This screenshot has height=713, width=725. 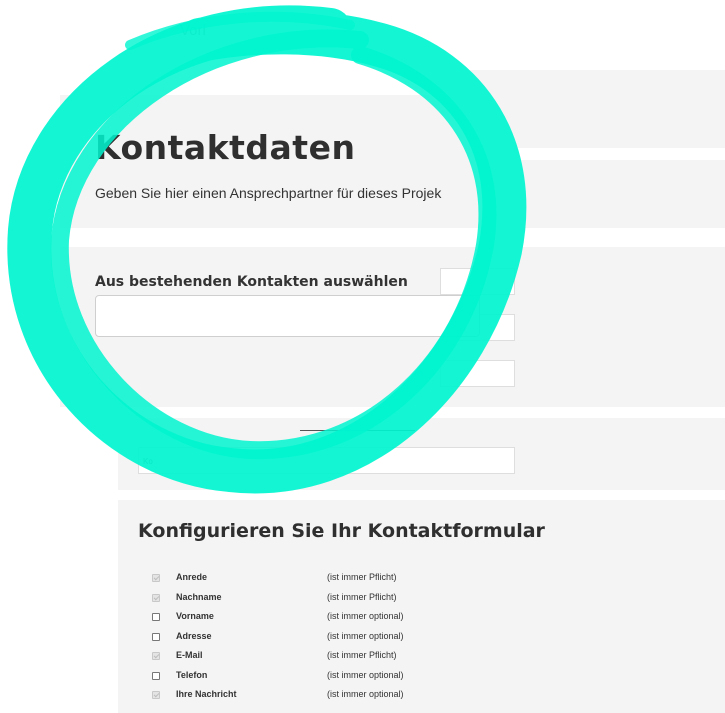 What do you see at coordinates (287, 316) in the screenshot?
I see `contact-select` at bounding box center [287, 316].